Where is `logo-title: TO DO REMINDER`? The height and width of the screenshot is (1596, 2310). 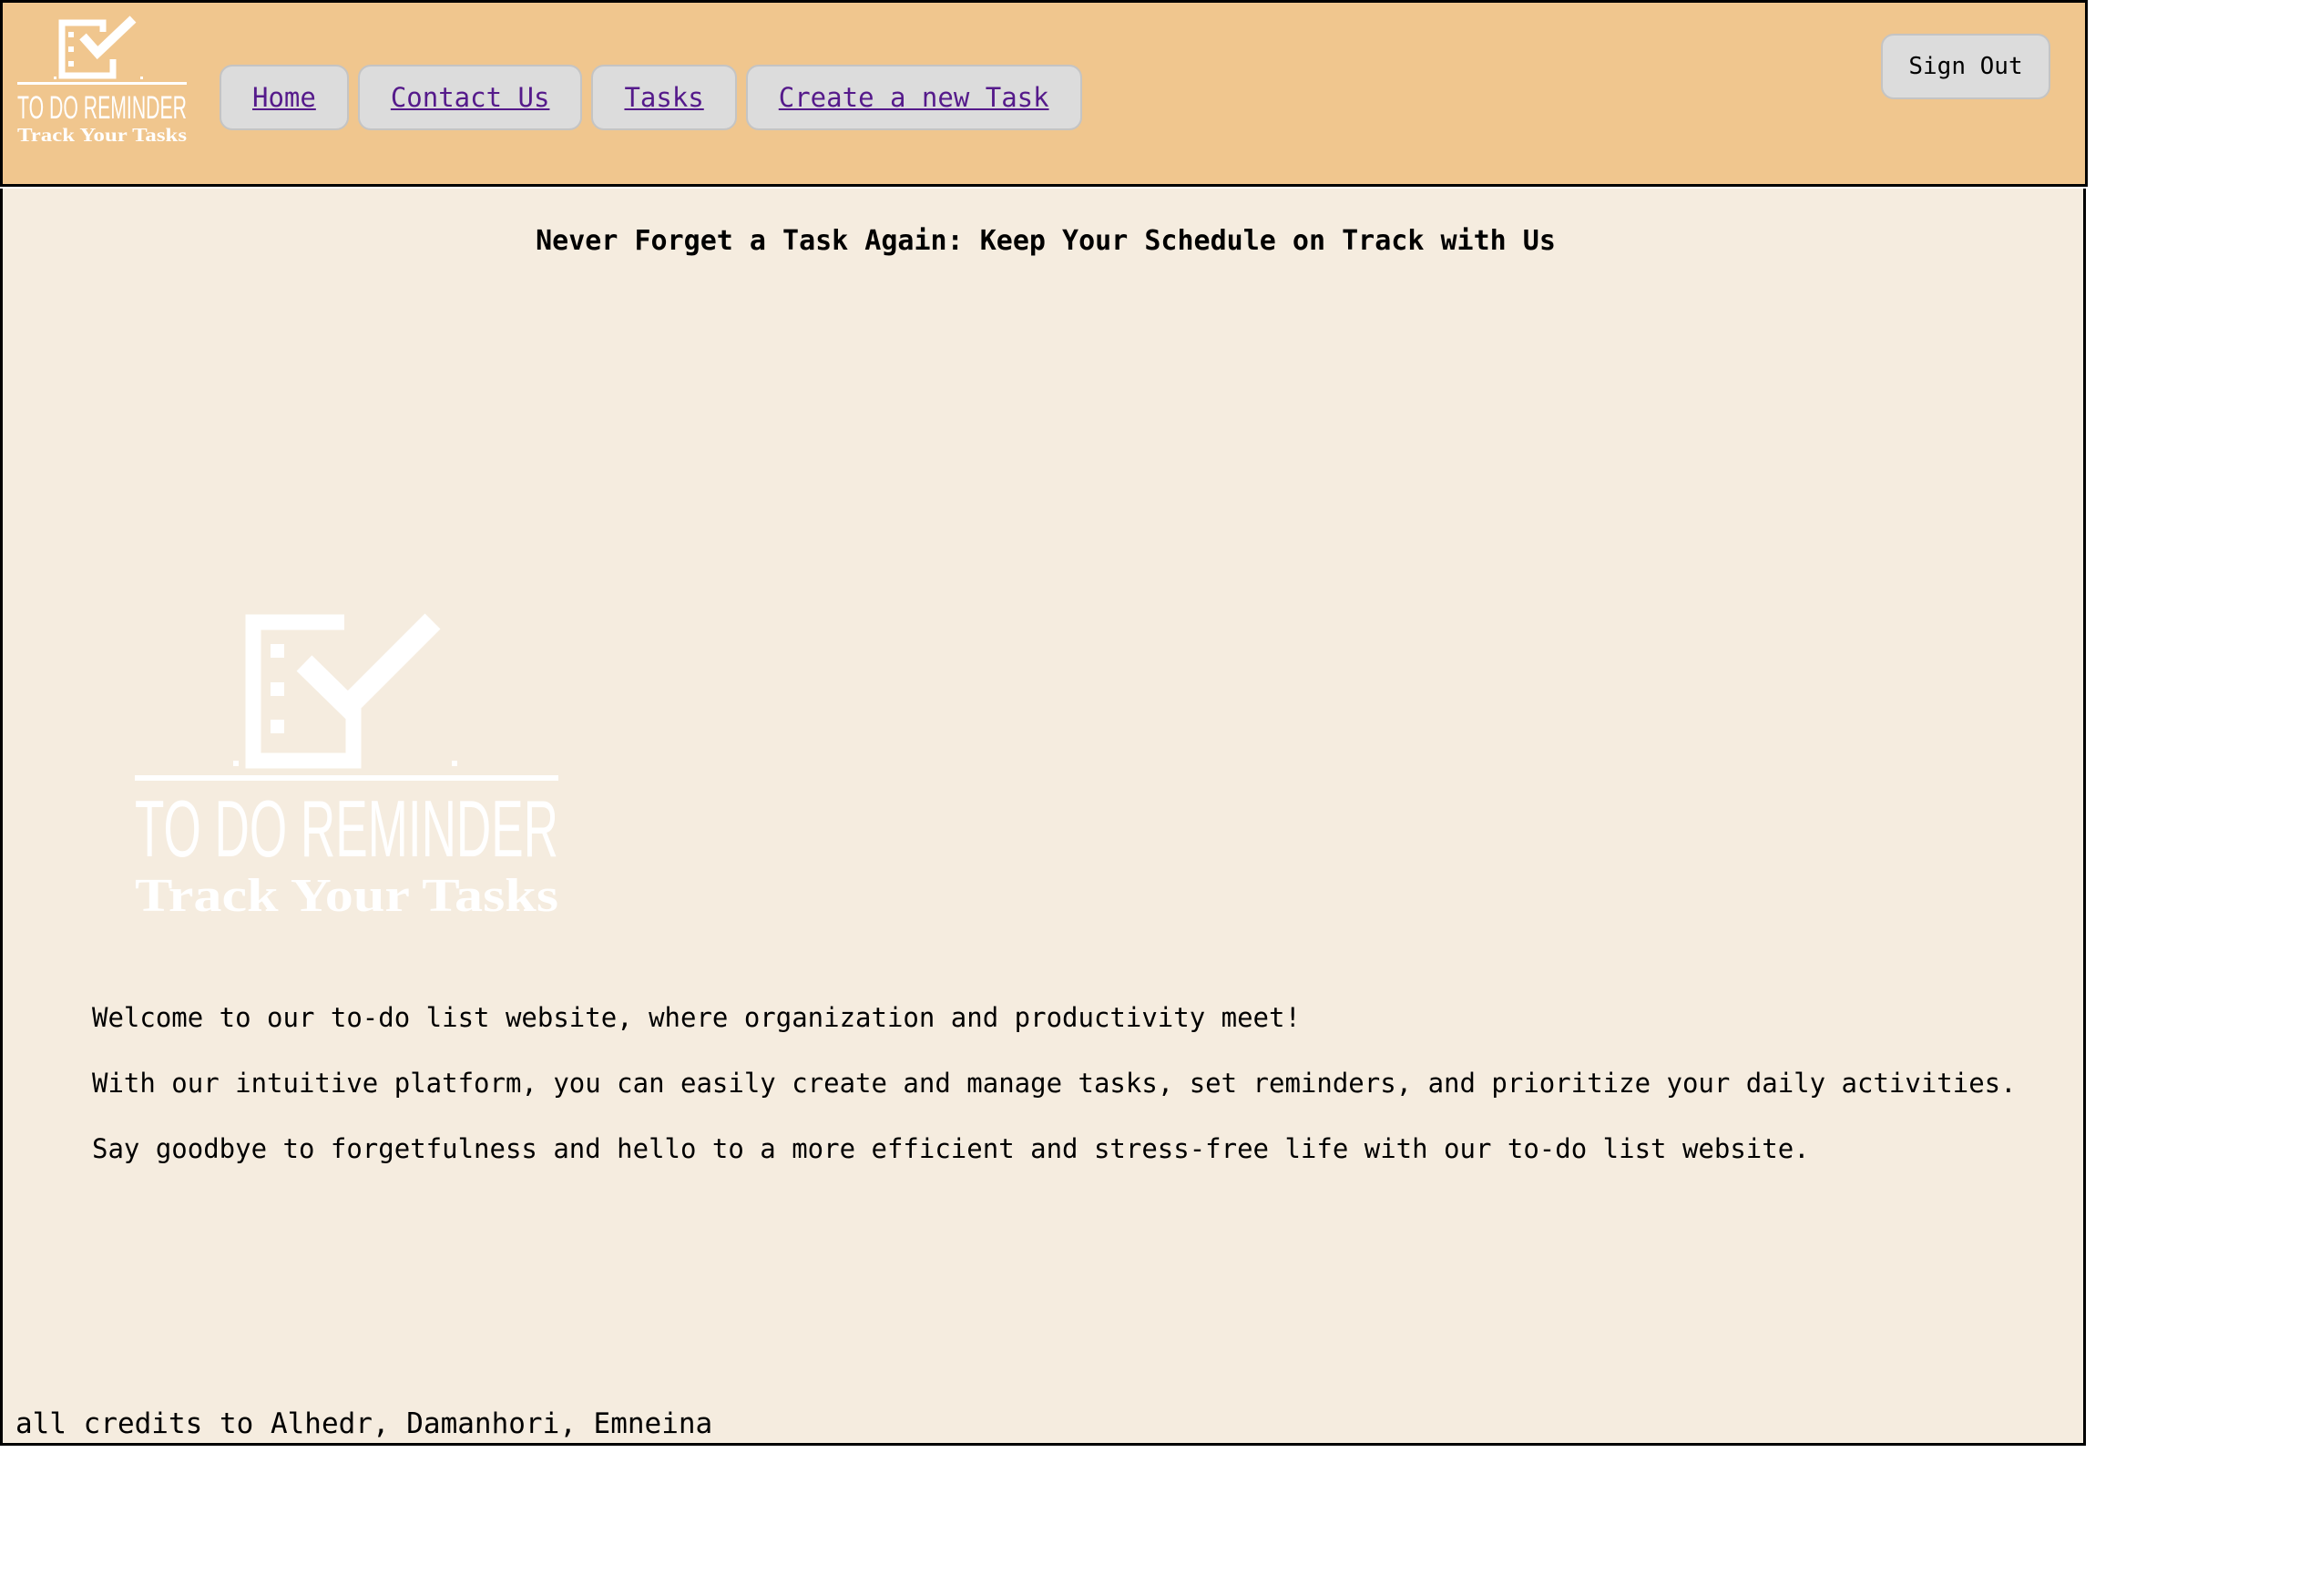
logo-title: TO DO REMINDER is located at coordinates (102, 108).